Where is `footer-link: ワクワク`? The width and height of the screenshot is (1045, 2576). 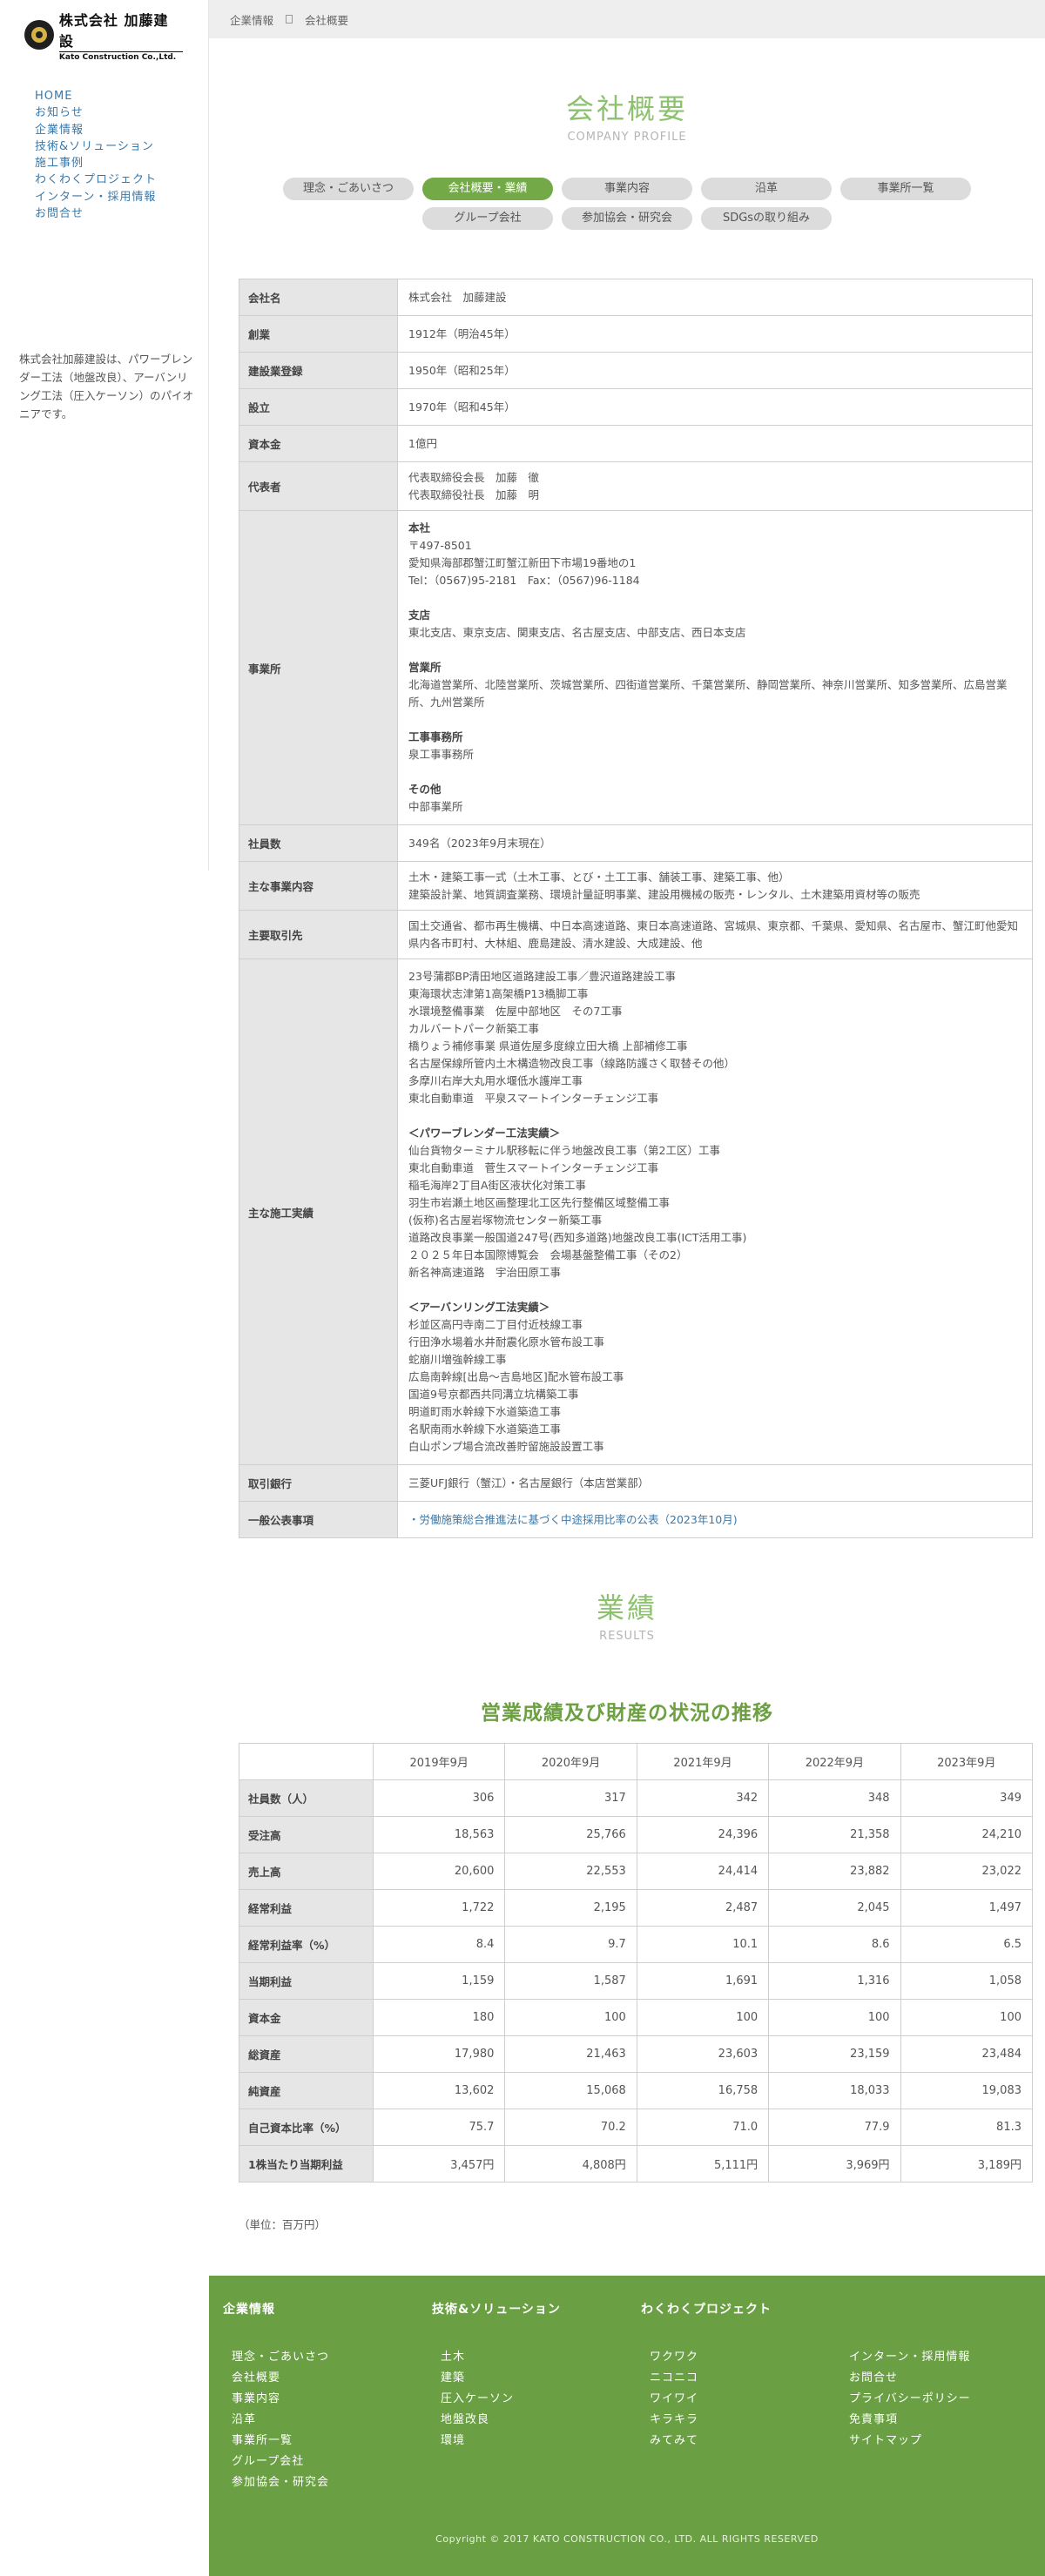
footer-link: ワクワク is located at coordinates (711, 2357).